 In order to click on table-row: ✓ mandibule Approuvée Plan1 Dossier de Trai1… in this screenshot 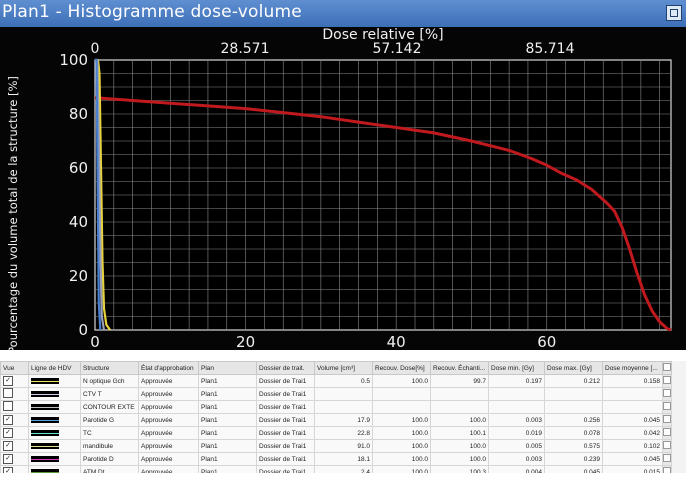, I will do `click(336, 446)`.